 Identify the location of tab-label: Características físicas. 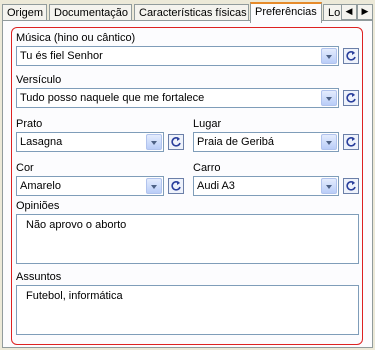
(193, 13).